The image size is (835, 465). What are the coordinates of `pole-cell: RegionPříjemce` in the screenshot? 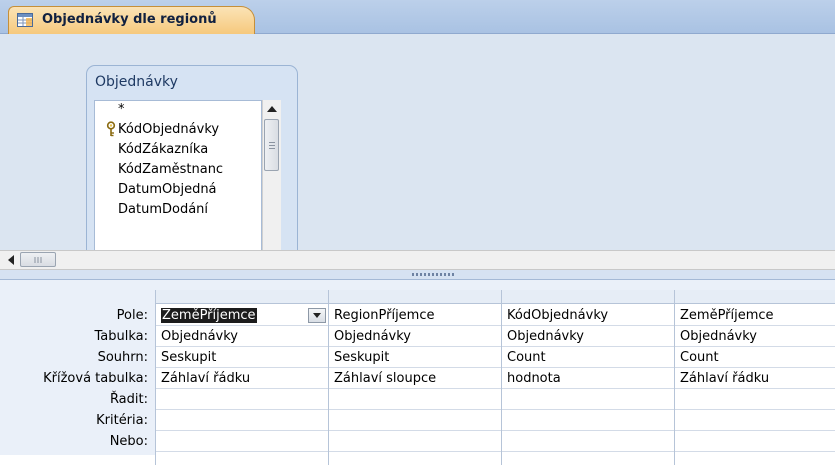 It's located at (415, 315).